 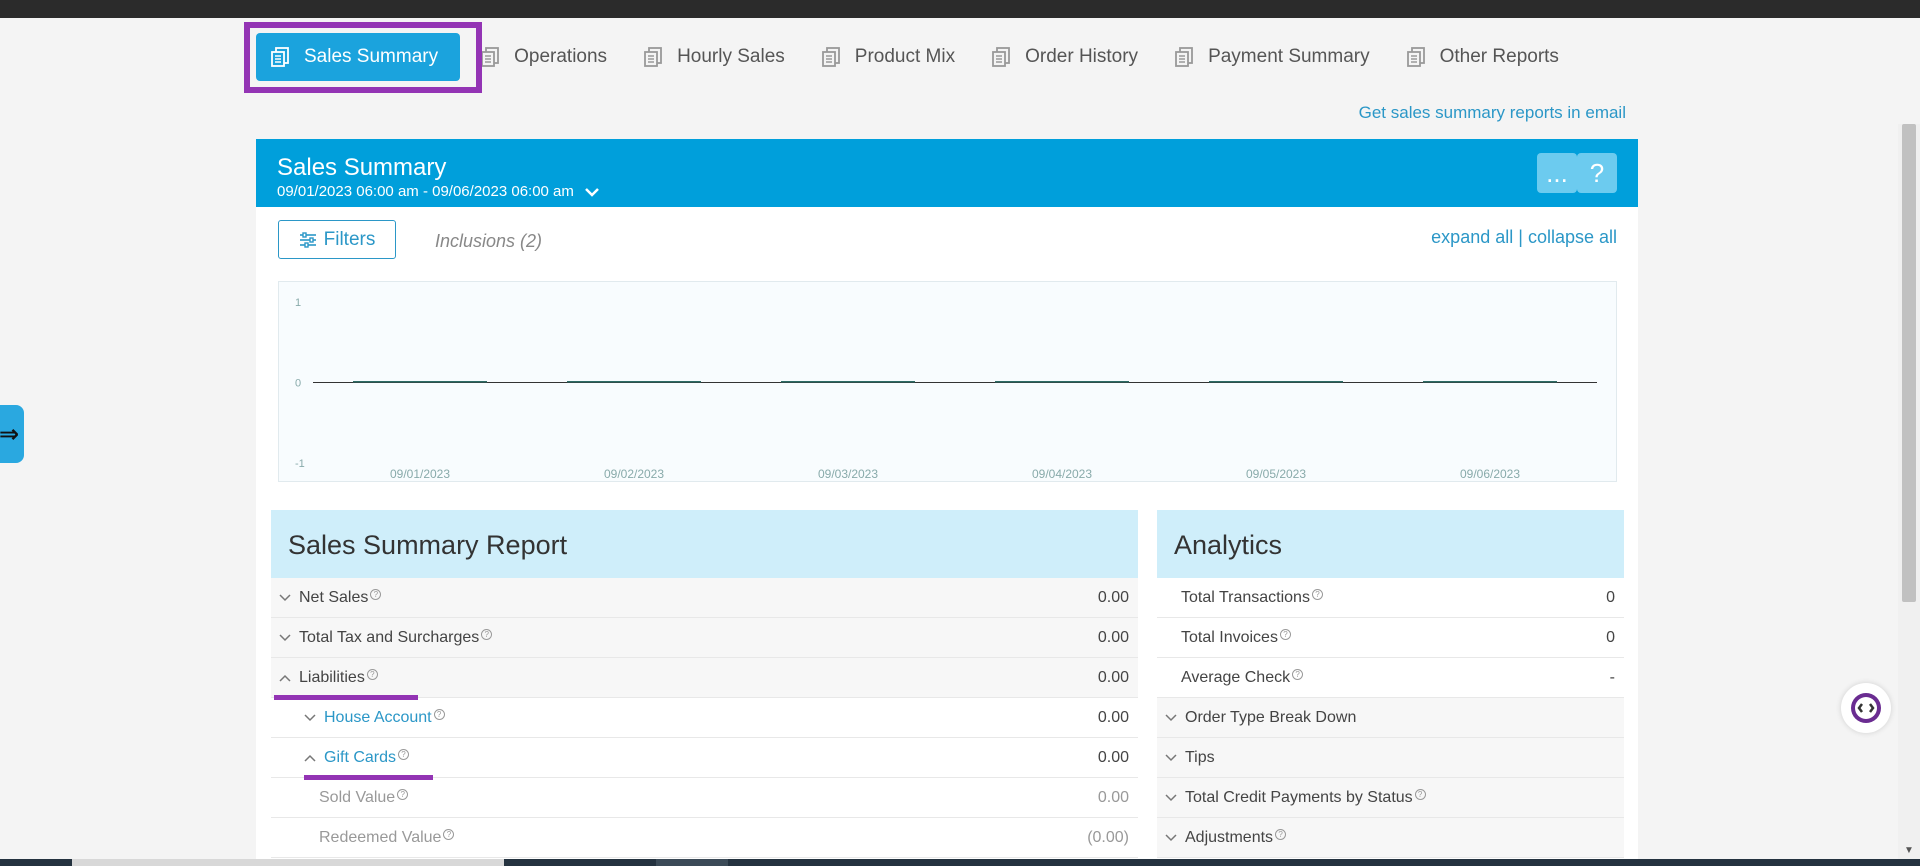 I want to click on report-title: Sales Summary Report, so click(x=704, y=544).